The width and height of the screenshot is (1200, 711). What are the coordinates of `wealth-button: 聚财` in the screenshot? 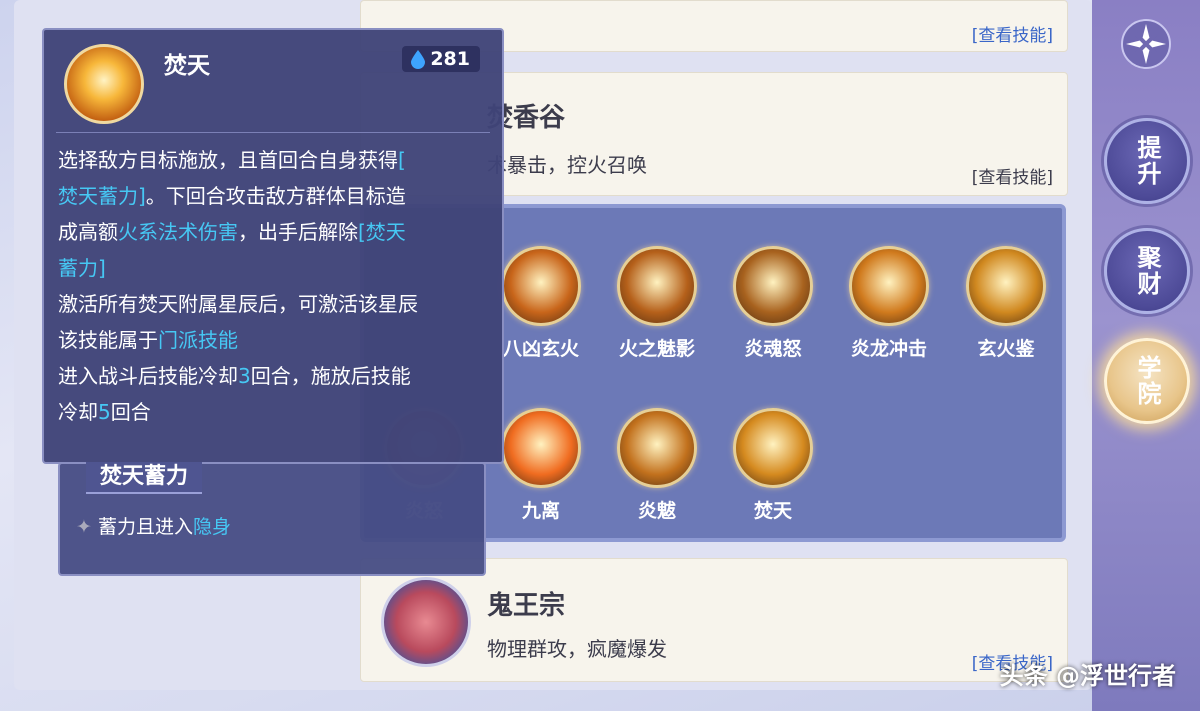 It's located at (1147, 271).